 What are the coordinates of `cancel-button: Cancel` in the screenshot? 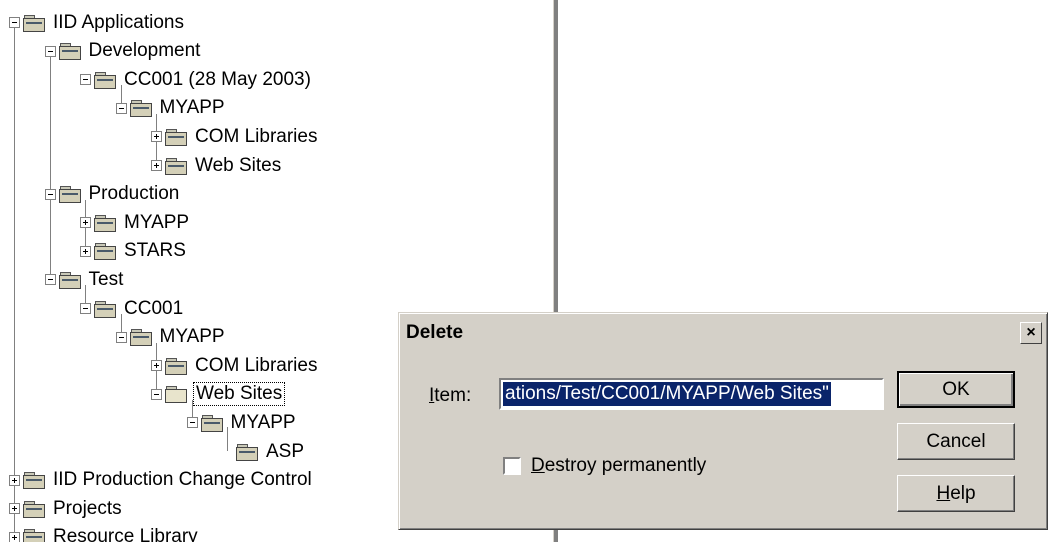 It's located at (956, 441).